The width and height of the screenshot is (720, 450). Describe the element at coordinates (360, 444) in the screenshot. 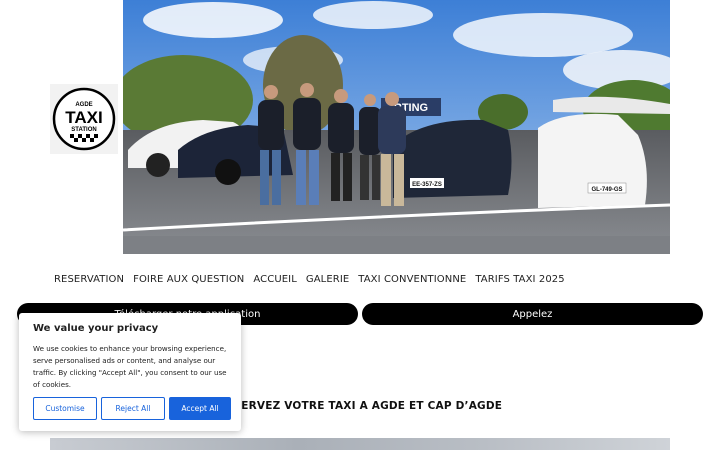

I see `content-image` at that location.